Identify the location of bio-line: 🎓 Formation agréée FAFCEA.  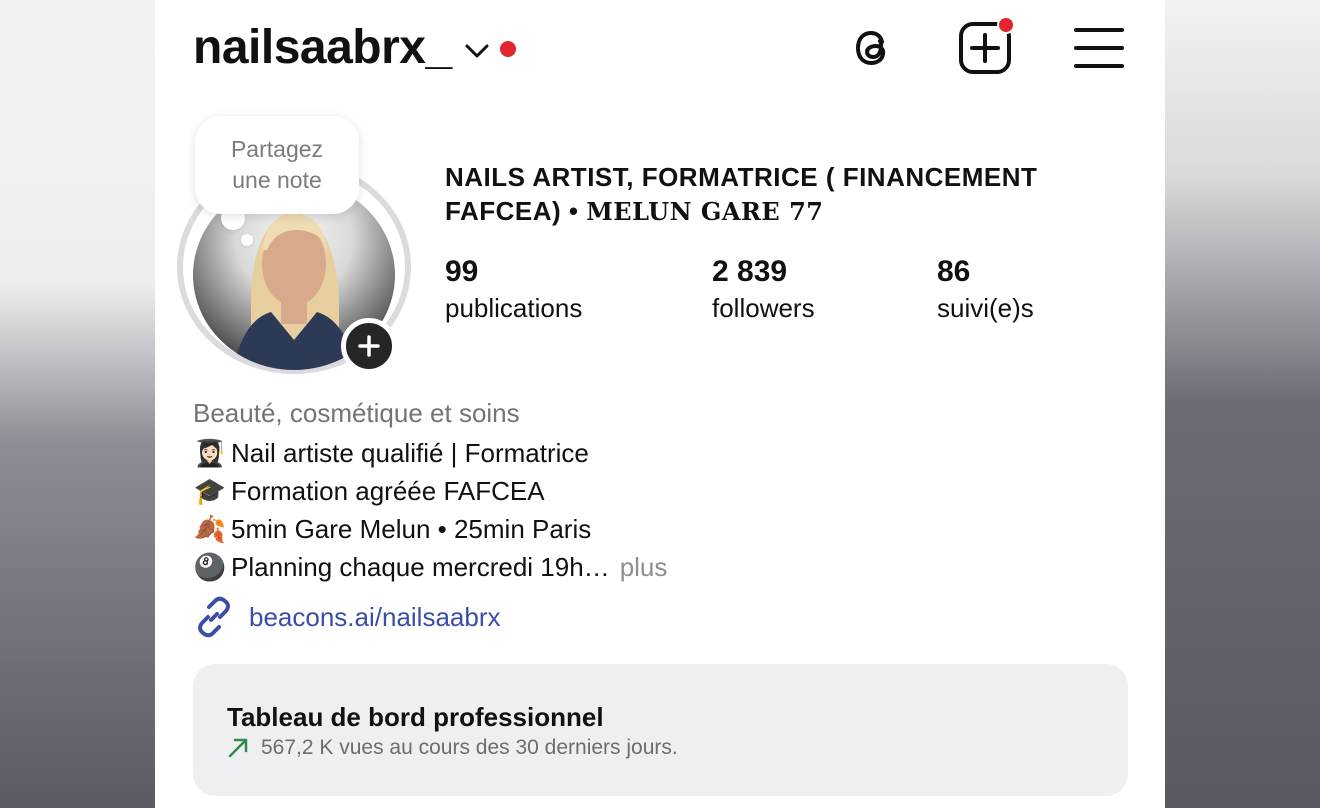
(369, 491).